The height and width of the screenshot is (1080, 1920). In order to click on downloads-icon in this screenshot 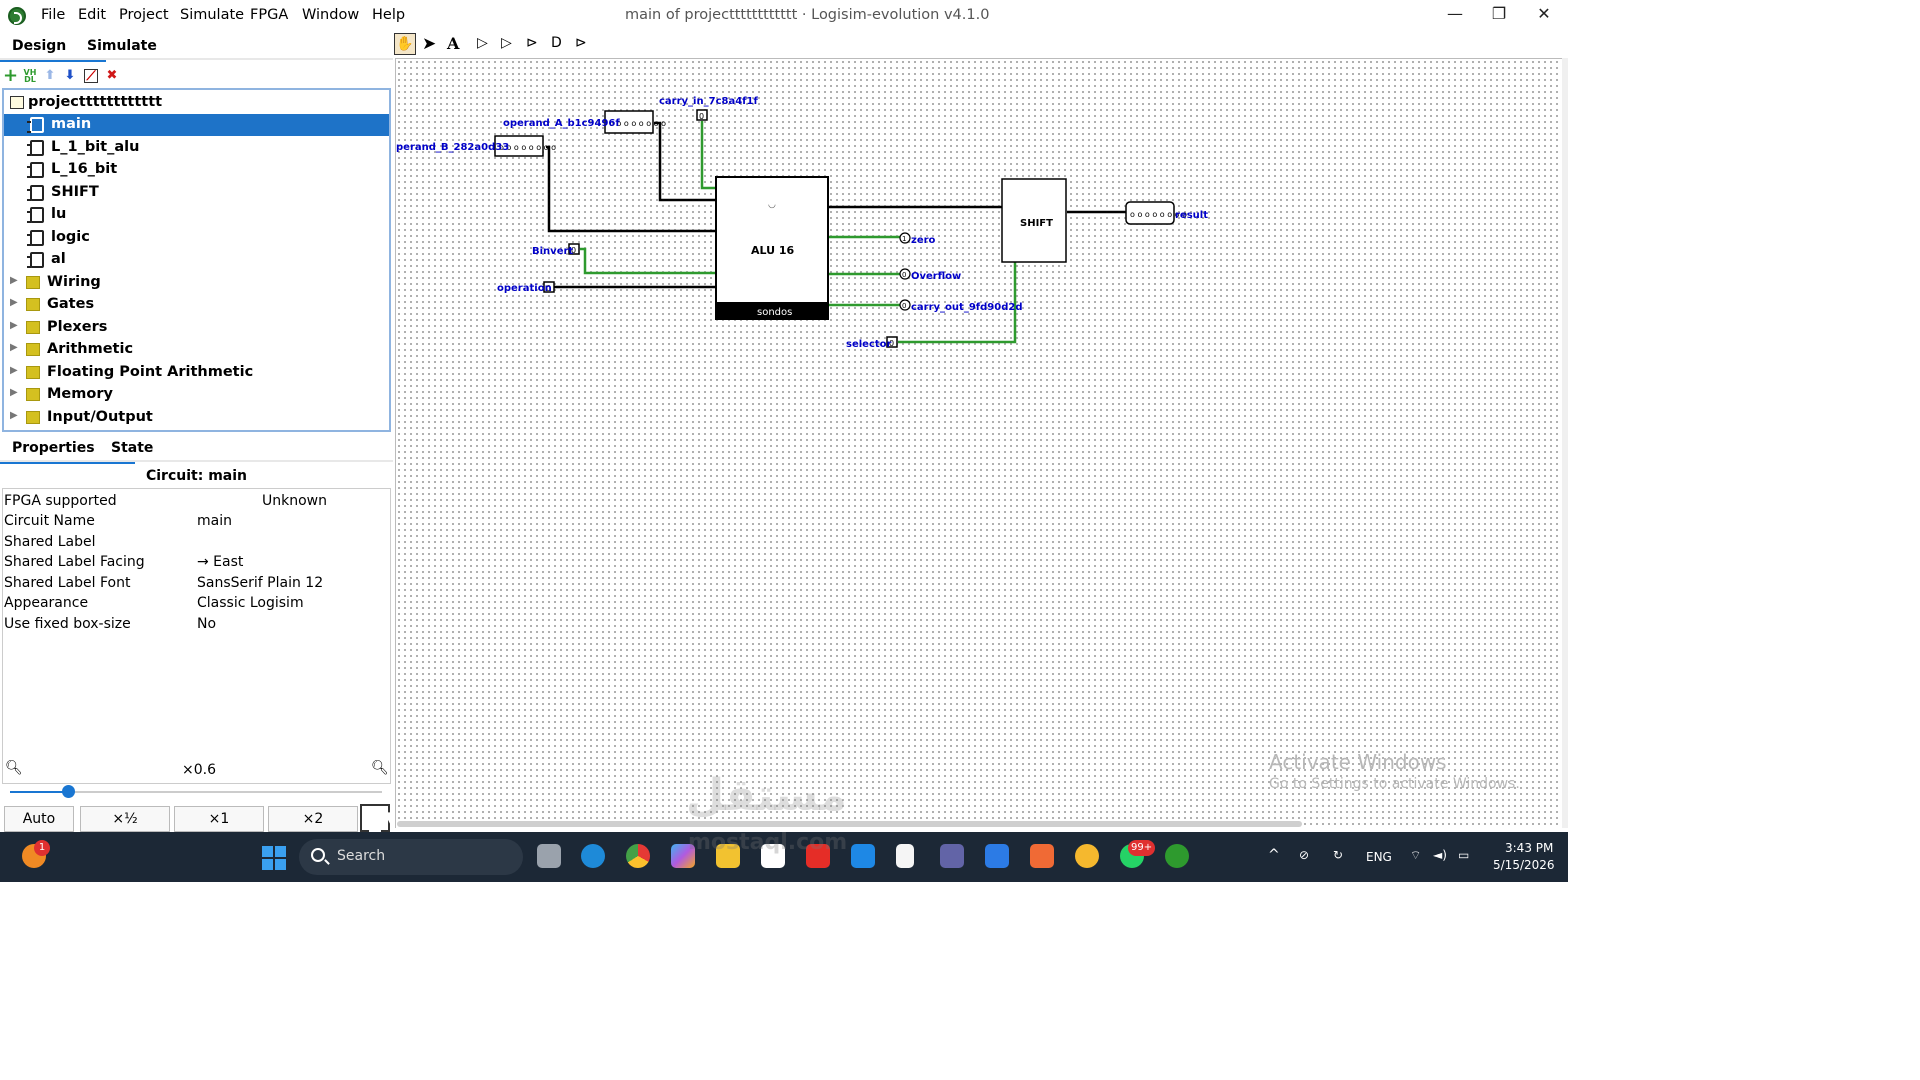, I will do `click(997, 856)`.